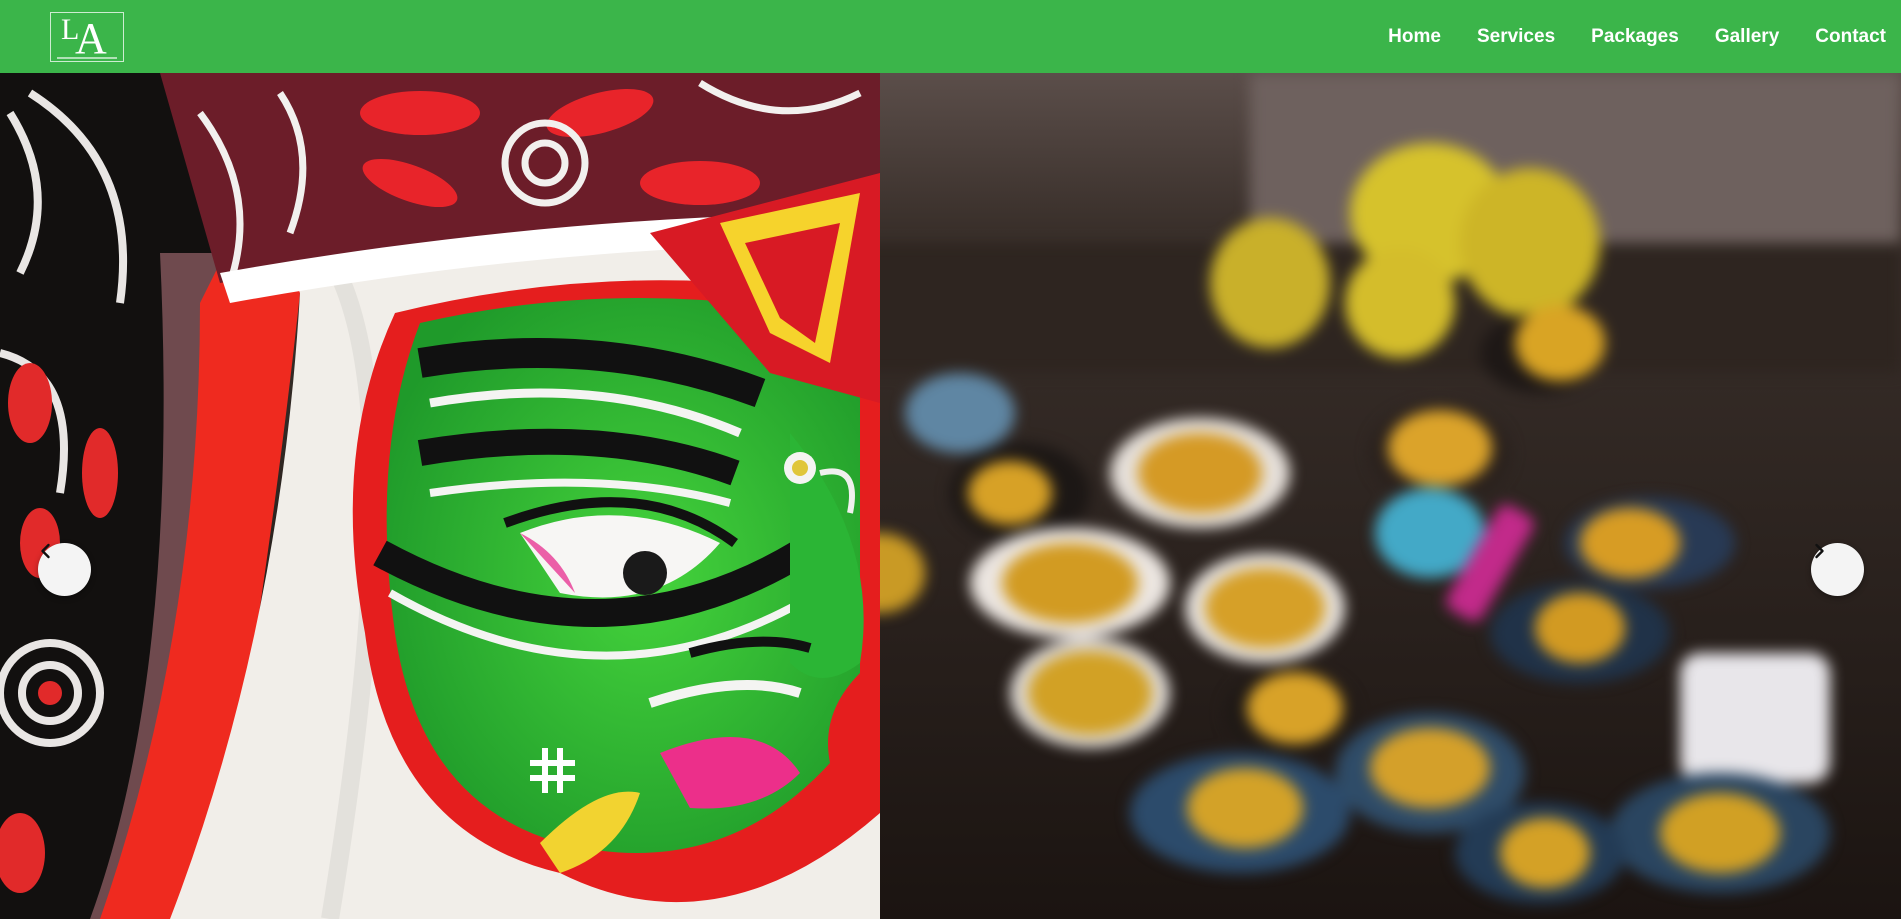 This screenshot has height=919, width=1901. What do you see at coordinates (64, 569) in the screenshot?
I see `carousel-prev-button` at bounding box center [64, 569].